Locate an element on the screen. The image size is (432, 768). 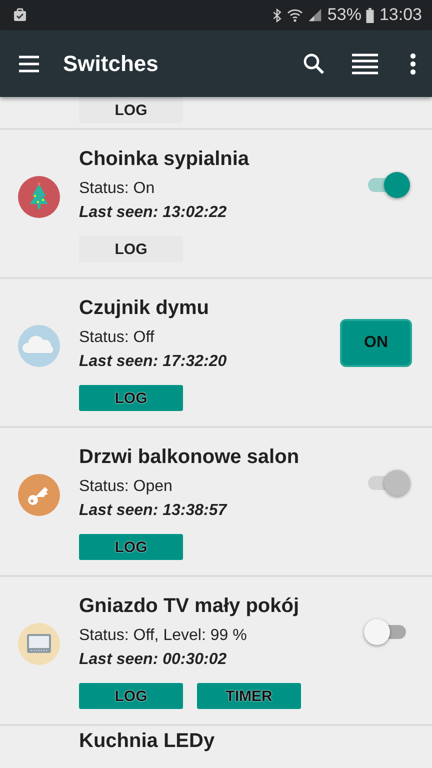
device-name: Drzwi balkonowe salon is located at coordinates (189, 457).